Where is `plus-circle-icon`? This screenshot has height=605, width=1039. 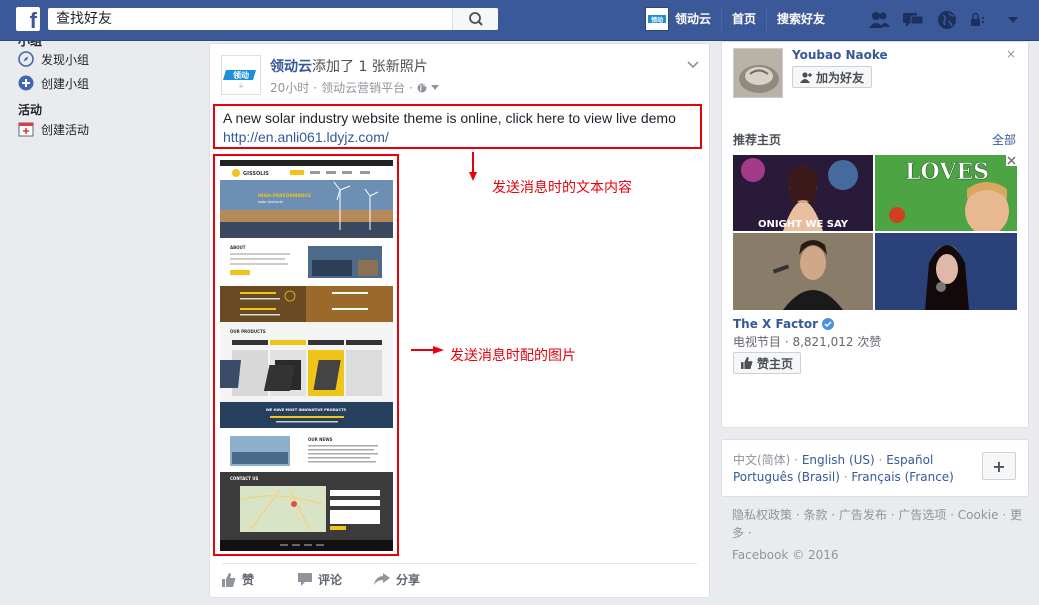
plus-circle-icon is located at coordinates (26, 83).